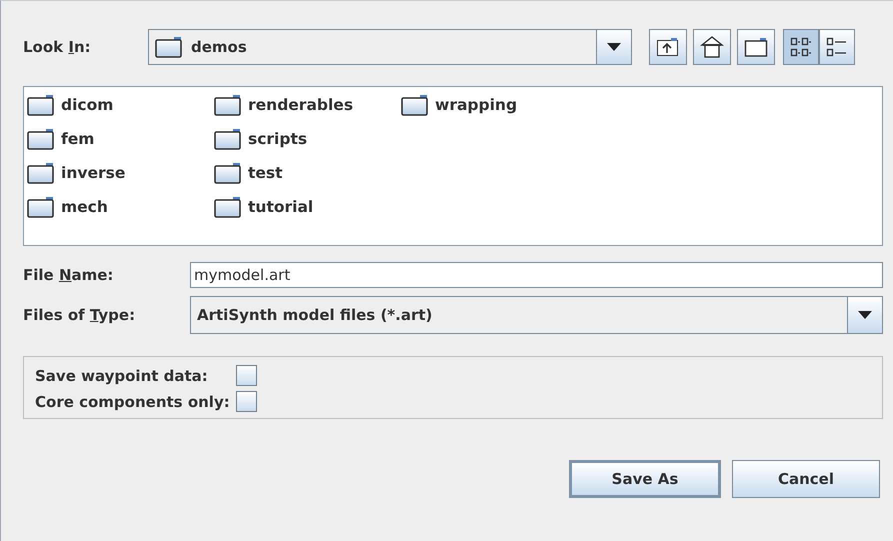  Describe the element at coordinates (77, 139) in the screenshot. I see `folder-item: fem` at that location.